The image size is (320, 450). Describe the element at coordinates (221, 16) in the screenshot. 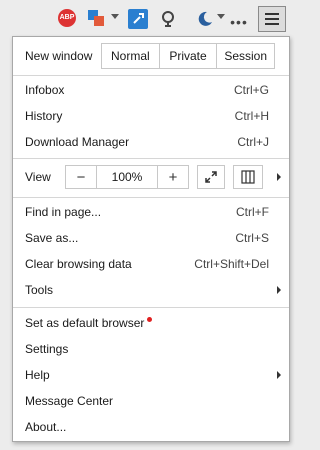

I see `night-mode-dropdown-icon` at that location.